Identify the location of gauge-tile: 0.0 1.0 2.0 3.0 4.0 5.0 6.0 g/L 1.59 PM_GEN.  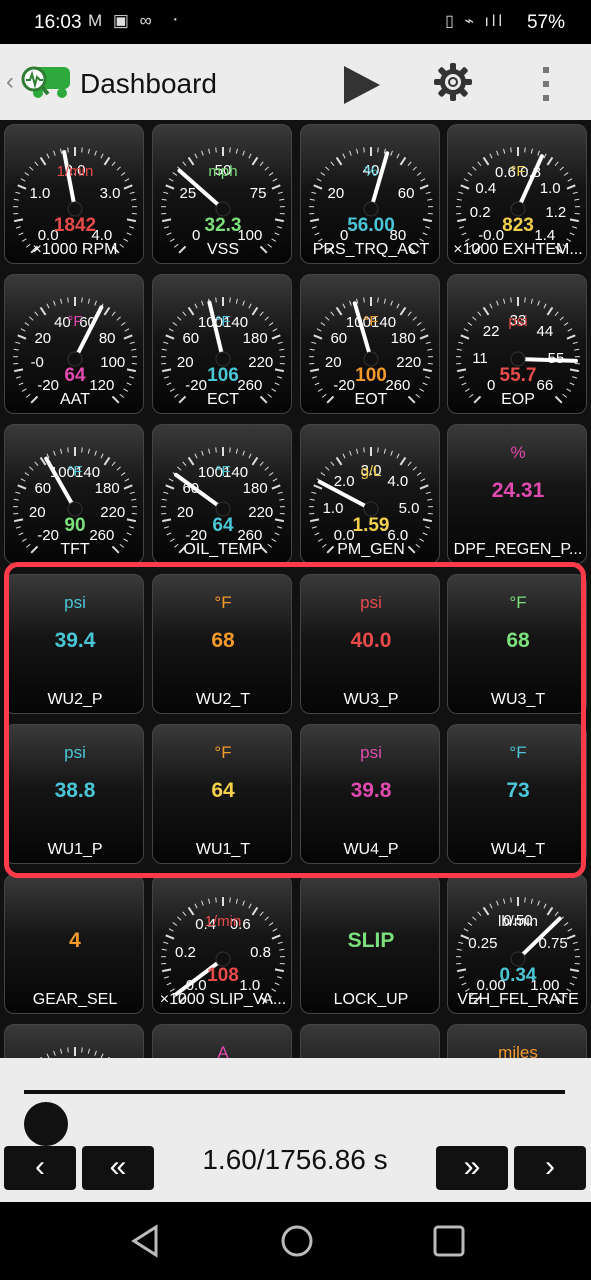
(370, 494).